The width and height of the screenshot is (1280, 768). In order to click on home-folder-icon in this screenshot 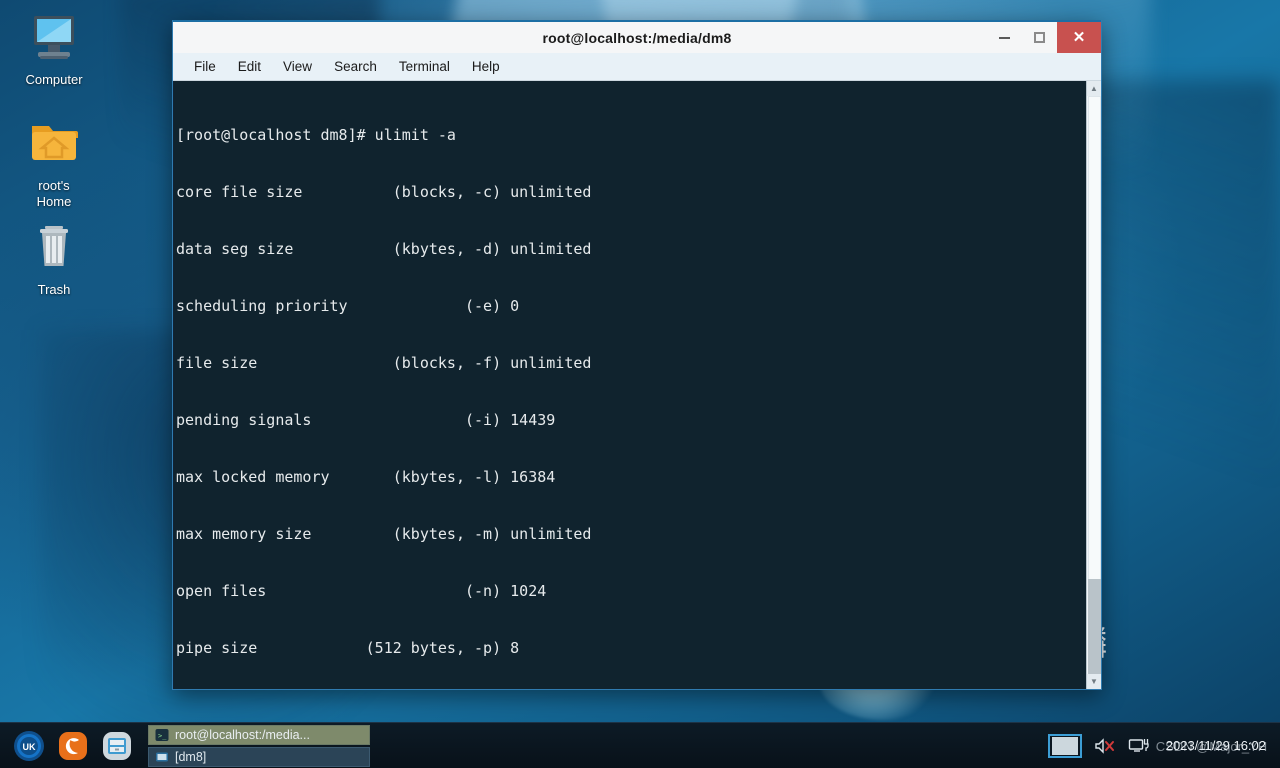, I will do `click(54, 146)`.